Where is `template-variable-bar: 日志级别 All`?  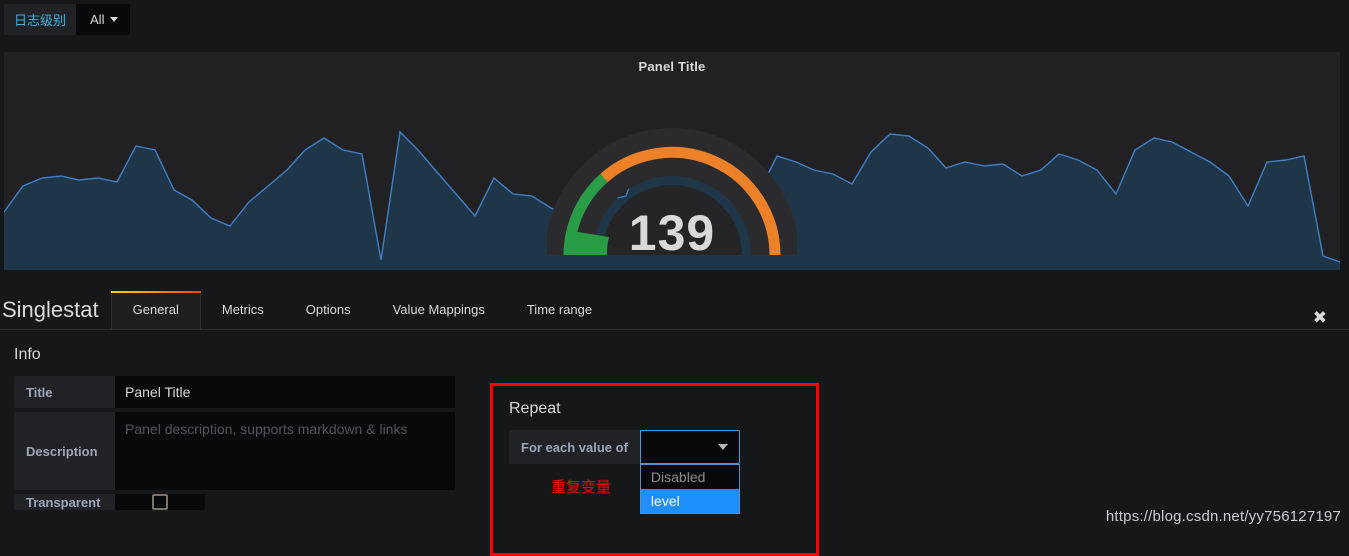
template-variable-bar: 日志级别 All is located at coordinates (674, 25).